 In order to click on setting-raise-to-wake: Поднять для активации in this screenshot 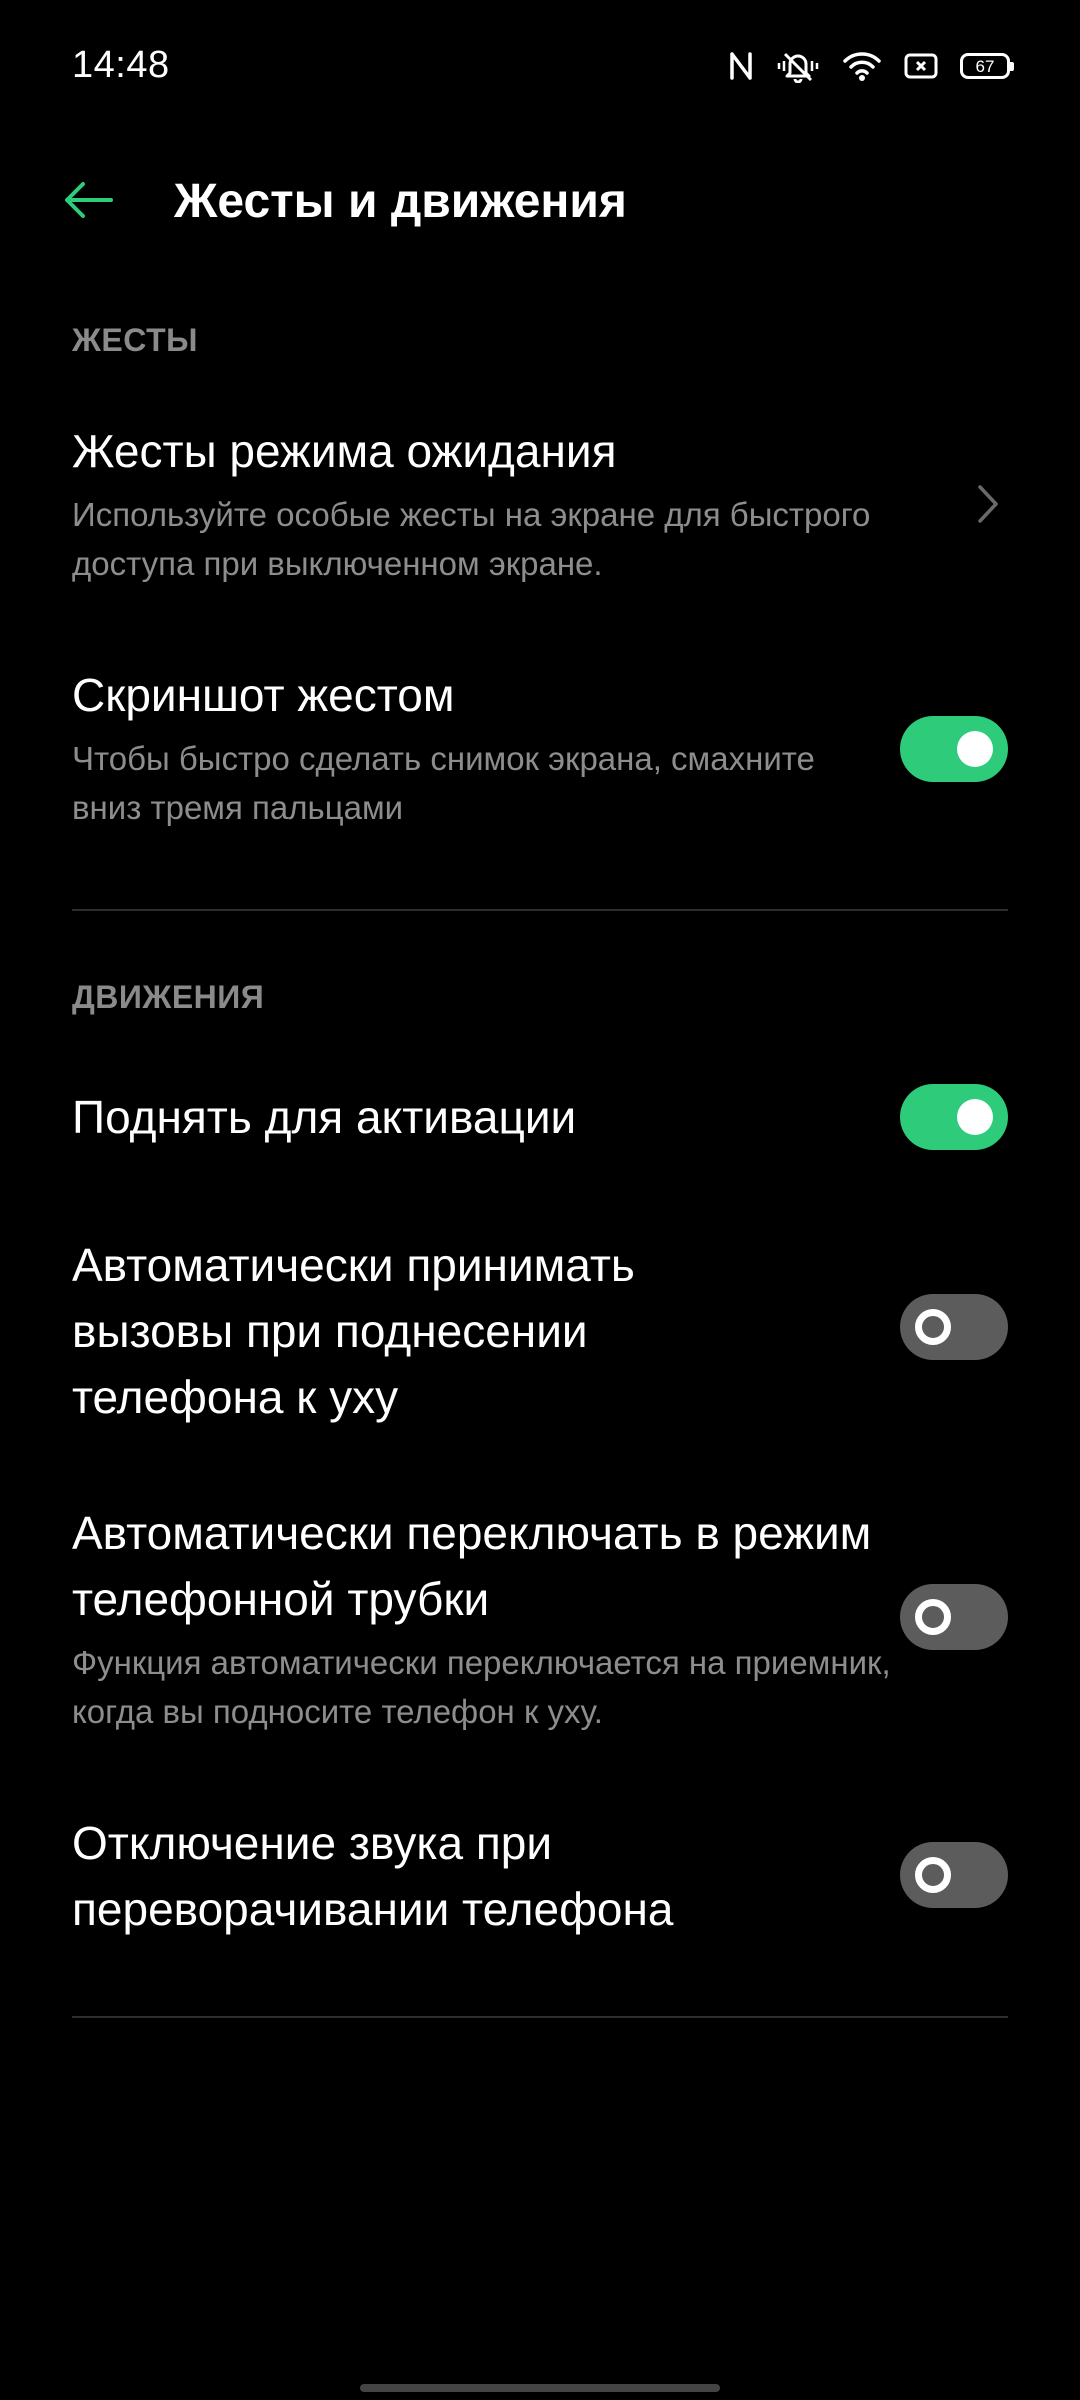, I will do `click(540, 1117)`.